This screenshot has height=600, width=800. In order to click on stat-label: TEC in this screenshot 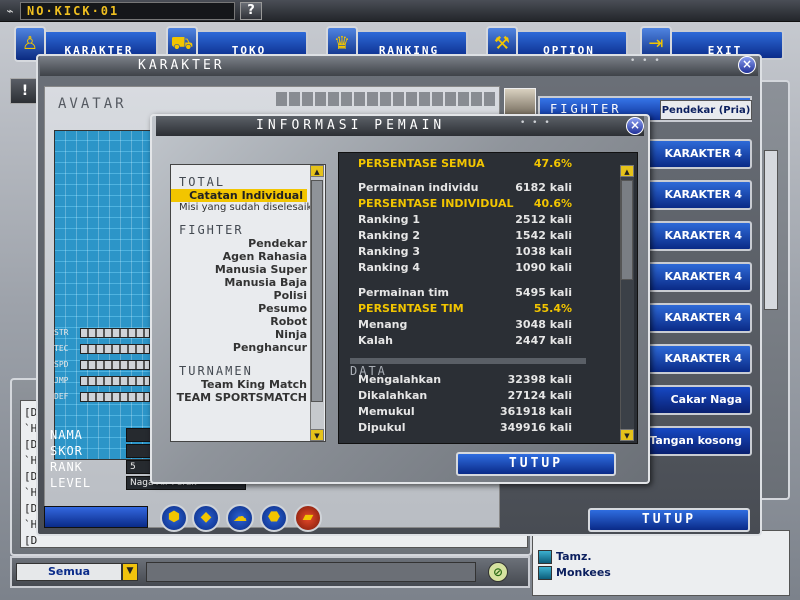, I will do `click(61, 348)`.